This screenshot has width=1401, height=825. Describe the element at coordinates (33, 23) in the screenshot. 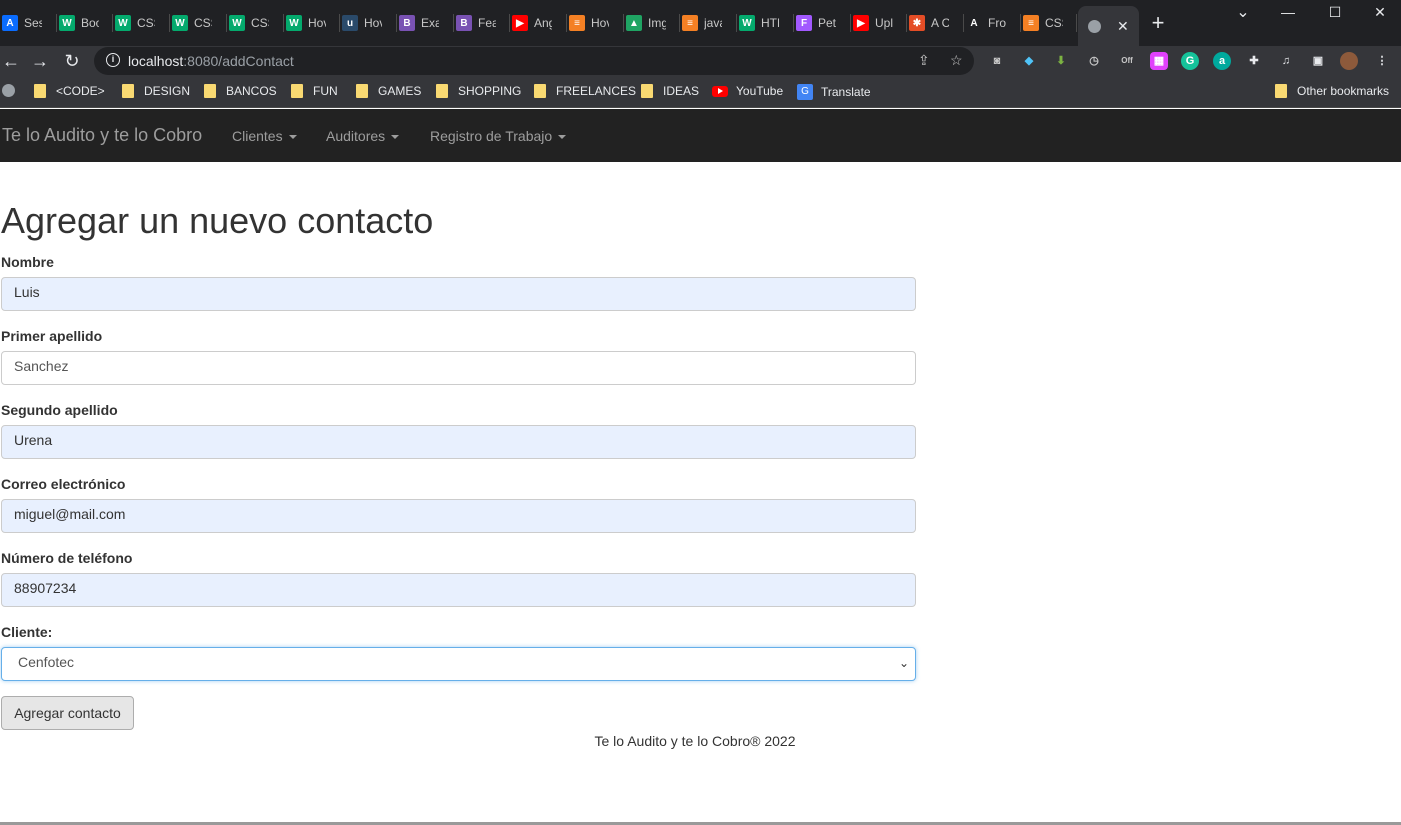

I see `tab-title: Ses` at that location.